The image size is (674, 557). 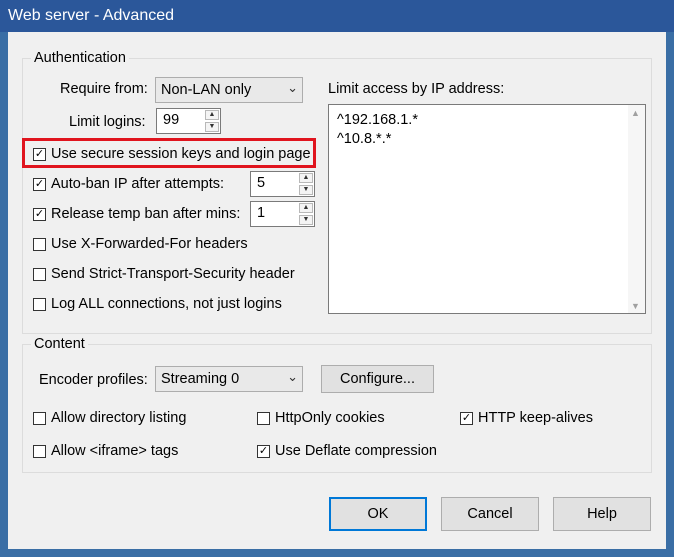 I want to click on ip-list-scrollbar: ▲ ▼, so click(x=636, y=209).